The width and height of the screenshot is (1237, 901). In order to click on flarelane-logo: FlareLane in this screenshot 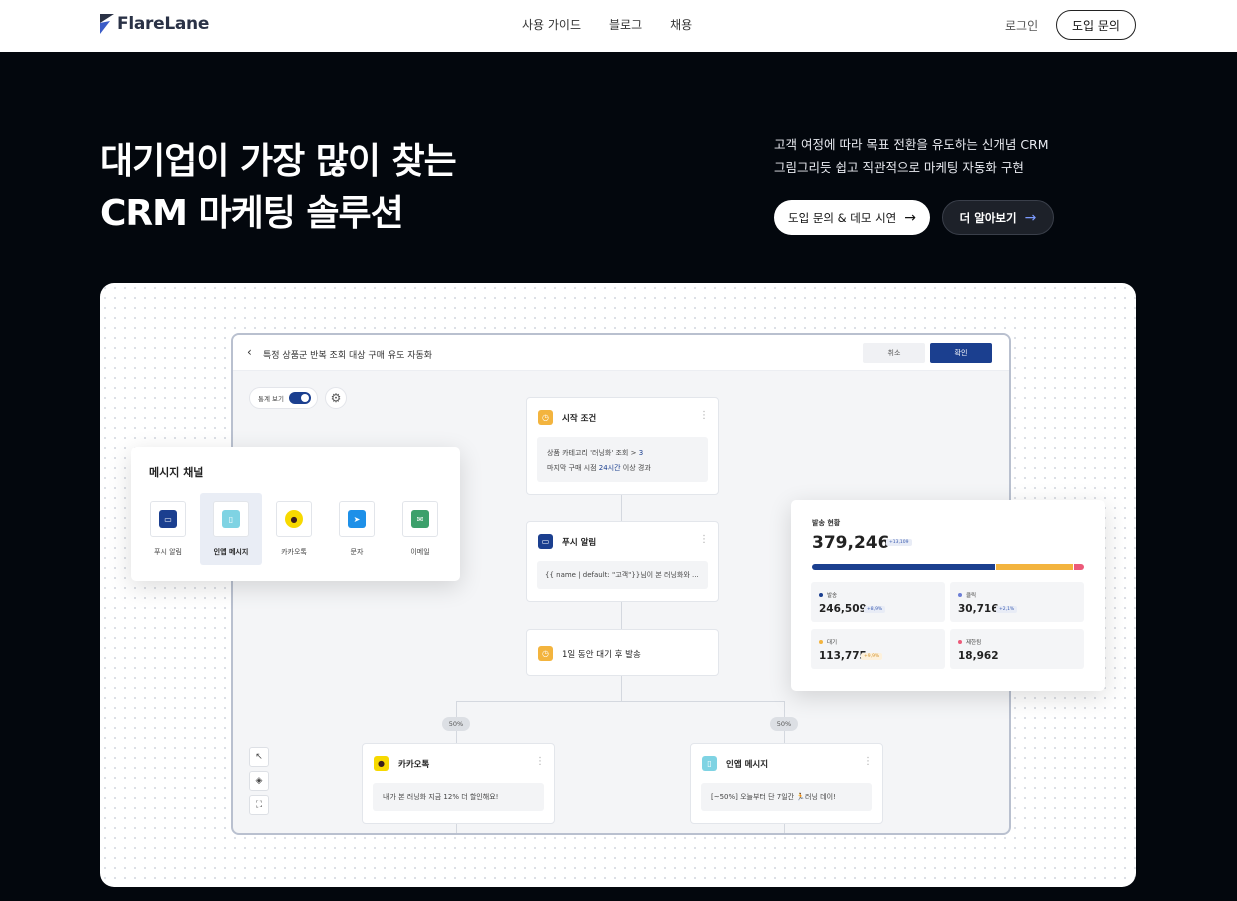, I will do `click(154, 24)`.